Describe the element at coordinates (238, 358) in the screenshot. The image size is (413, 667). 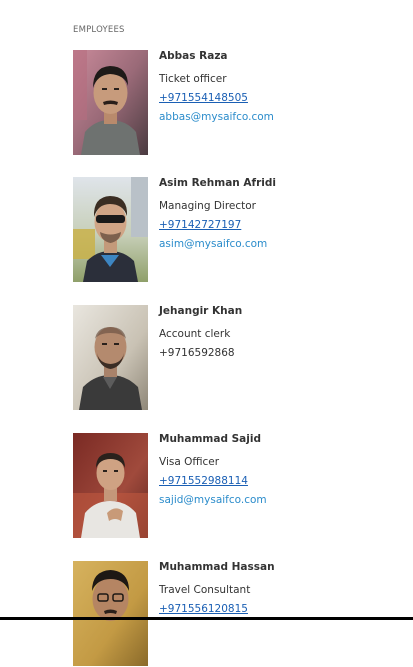
I see `employee-card: Jehangir Khan Account clerk +9716592868` at that location.